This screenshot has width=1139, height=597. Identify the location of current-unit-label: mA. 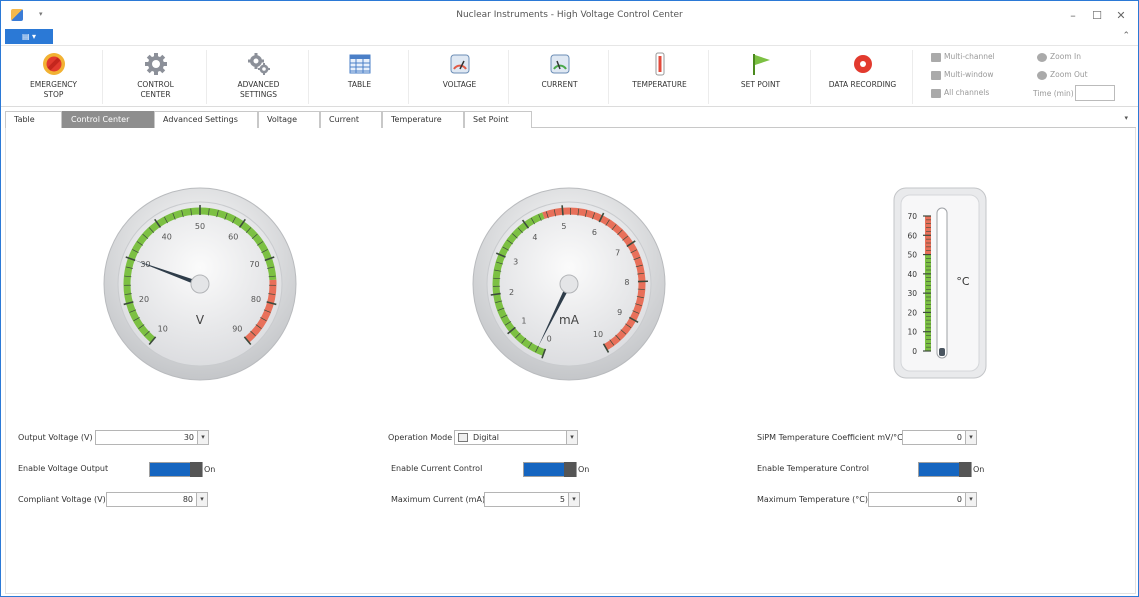
(569, 320).